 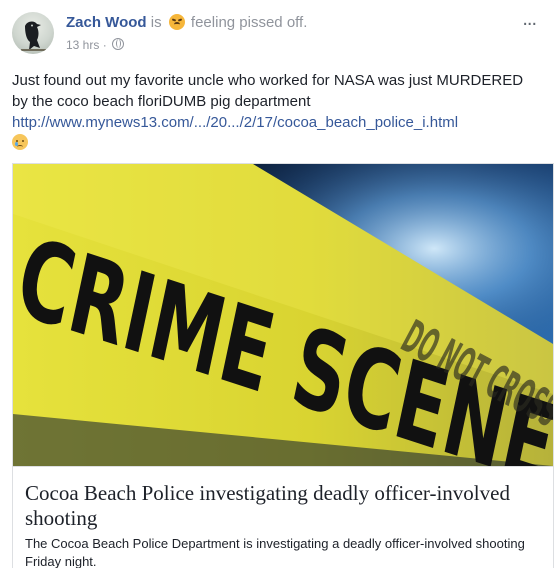 I want to click on angry-face-icon, so click(x=176, y=22).